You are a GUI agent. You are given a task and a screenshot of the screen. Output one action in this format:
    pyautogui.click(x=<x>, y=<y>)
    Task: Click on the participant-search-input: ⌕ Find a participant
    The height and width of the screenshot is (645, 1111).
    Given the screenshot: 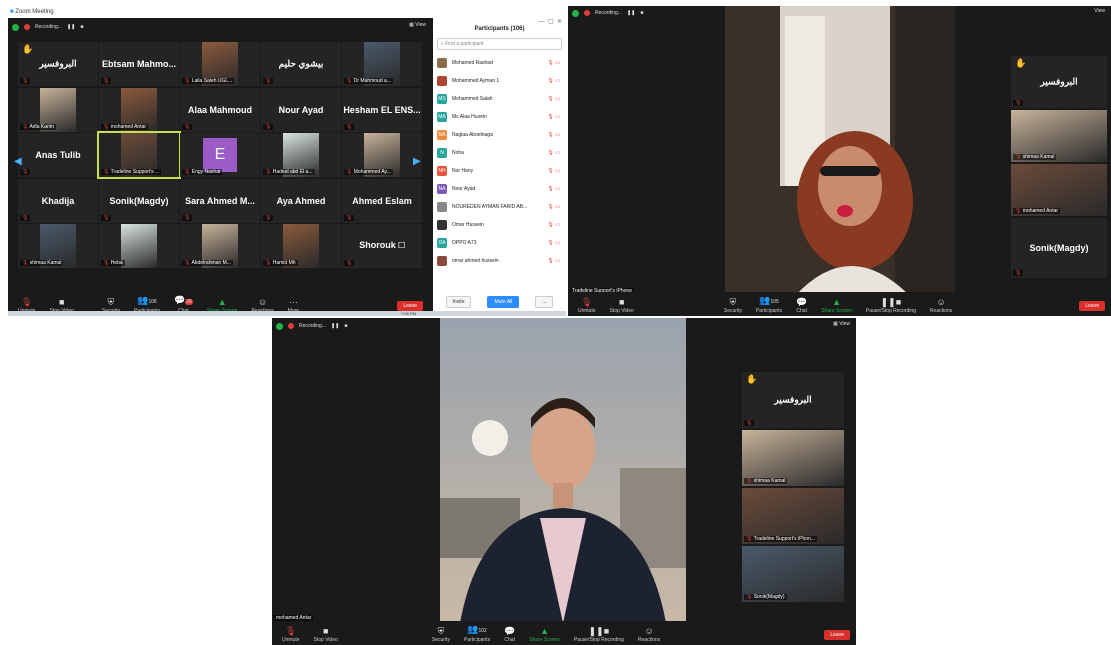 What is the action you would take?
    pyautogui.click(x=499, y=44)
    